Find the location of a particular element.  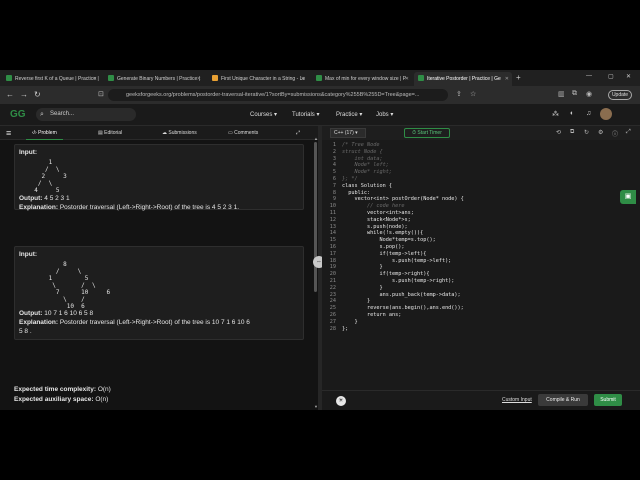

search-icon: ⌕ is located at coordinates (42, 114).